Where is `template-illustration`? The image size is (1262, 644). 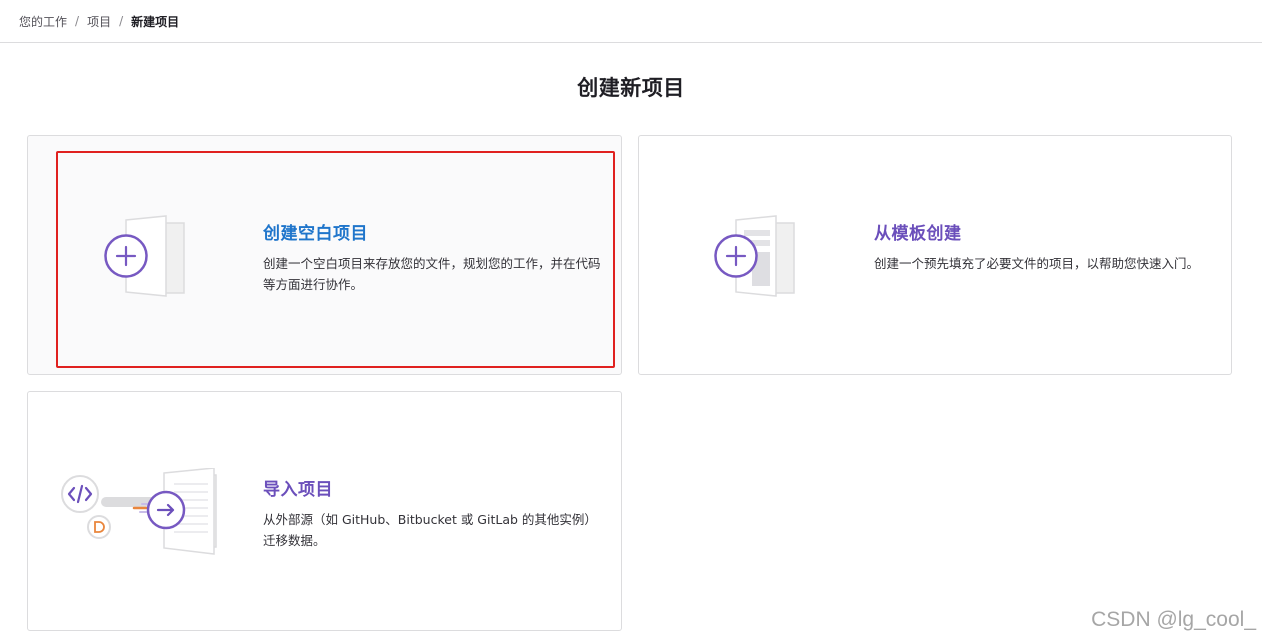 template-illustration is located at coordinates (754, 256).